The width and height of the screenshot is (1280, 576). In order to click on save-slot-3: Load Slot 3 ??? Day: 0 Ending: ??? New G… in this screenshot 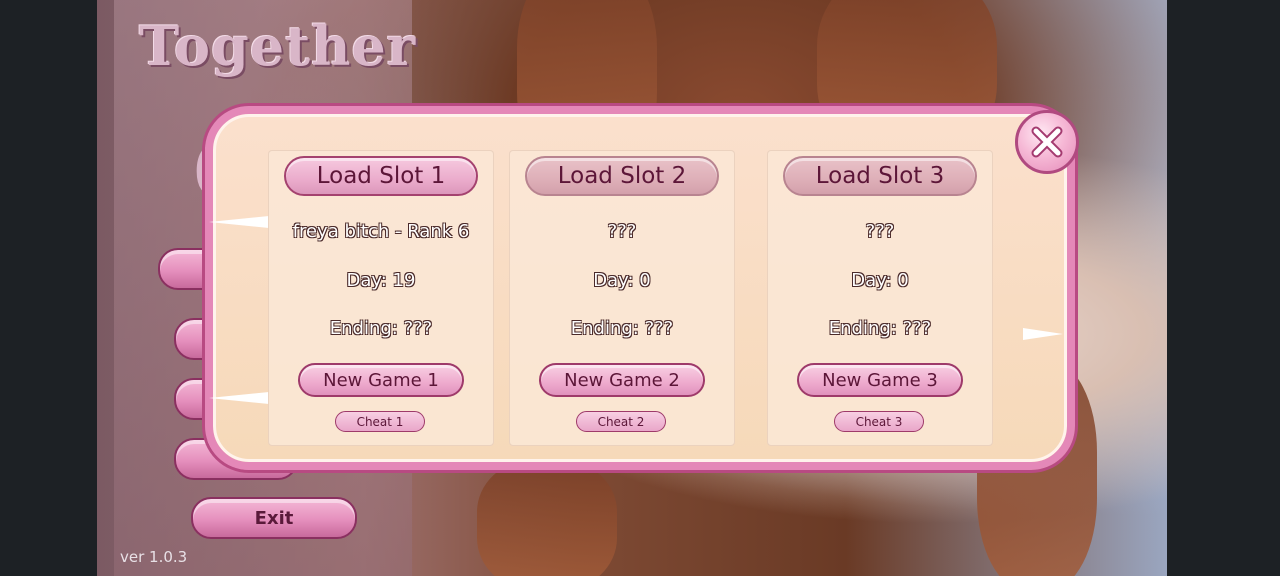, I will do `click(880, 298)`.